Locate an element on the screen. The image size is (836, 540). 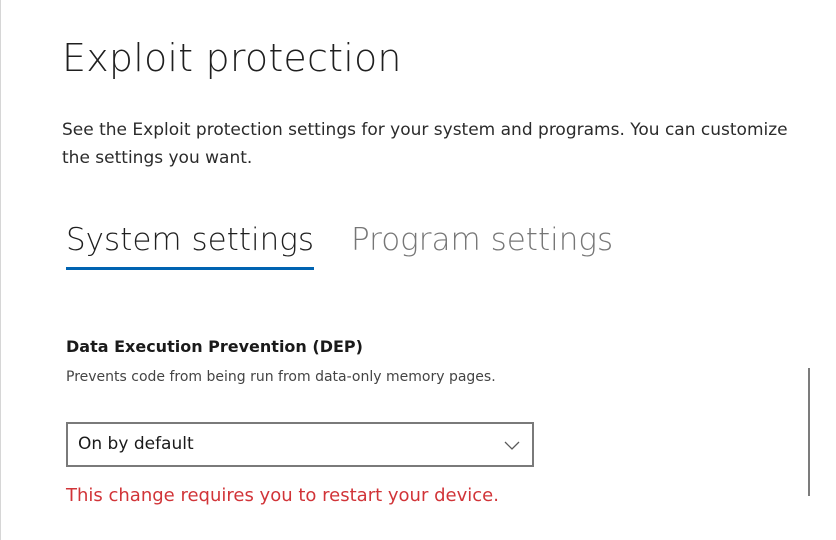
scrollbar is located at coordinates (809, 432).